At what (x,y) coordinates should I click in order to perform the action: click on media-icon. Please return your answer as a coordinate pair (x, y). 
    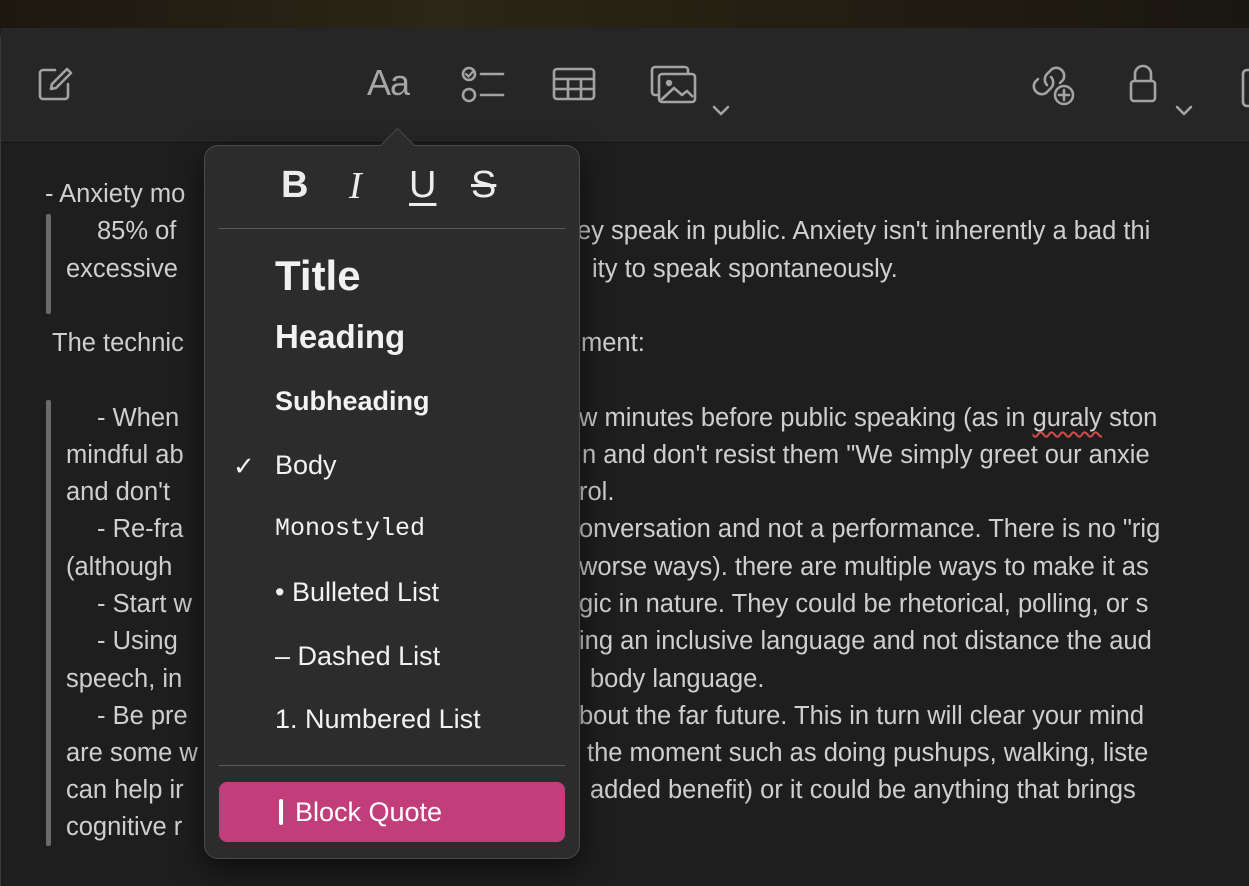
    Looking at the image, I should click on (674, 85).